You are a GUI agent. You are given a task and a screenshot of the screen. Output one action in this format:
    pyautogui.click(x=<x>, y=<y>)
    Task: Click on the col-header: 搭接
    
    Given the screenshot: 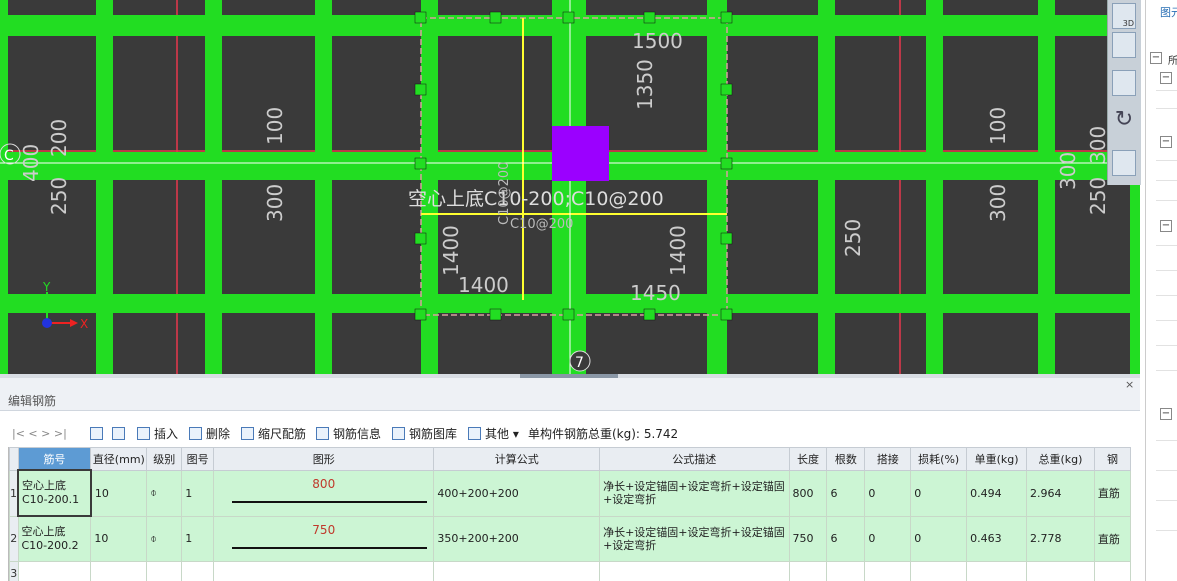 What is the action you would take?
    pyautogui.click(x=888, y=459)
    